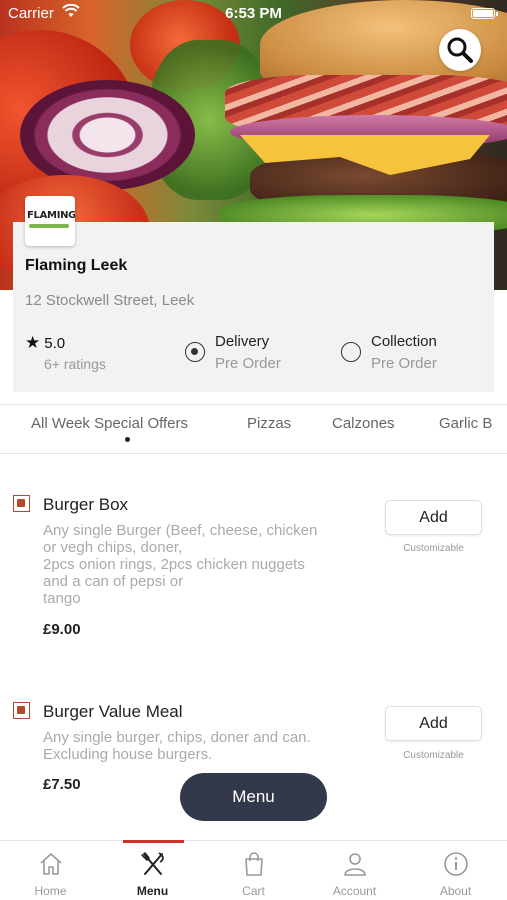 Image resolution: width=507 pixels, height=900 pixels. Describe the element at coordinates (354, 891) in the screenshot. I see `nav-account-label: Account` at that location.